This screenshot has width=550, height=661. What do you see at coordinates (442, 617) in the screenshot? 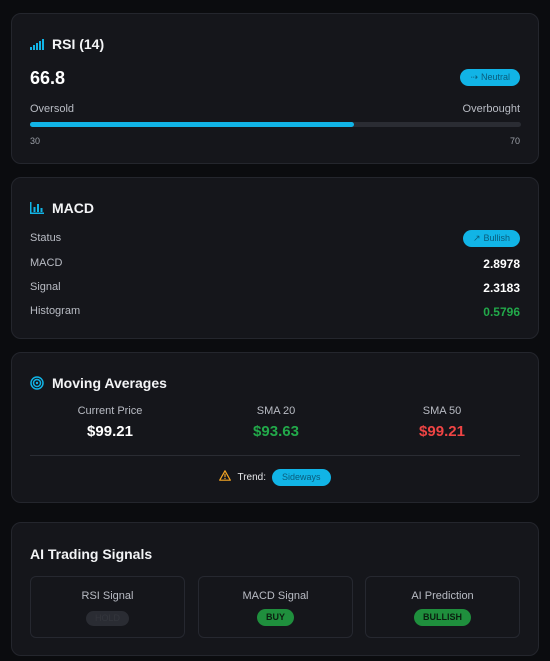
I see `ai-prediction-badge: BULLISH` at bounding box center [442, 617].